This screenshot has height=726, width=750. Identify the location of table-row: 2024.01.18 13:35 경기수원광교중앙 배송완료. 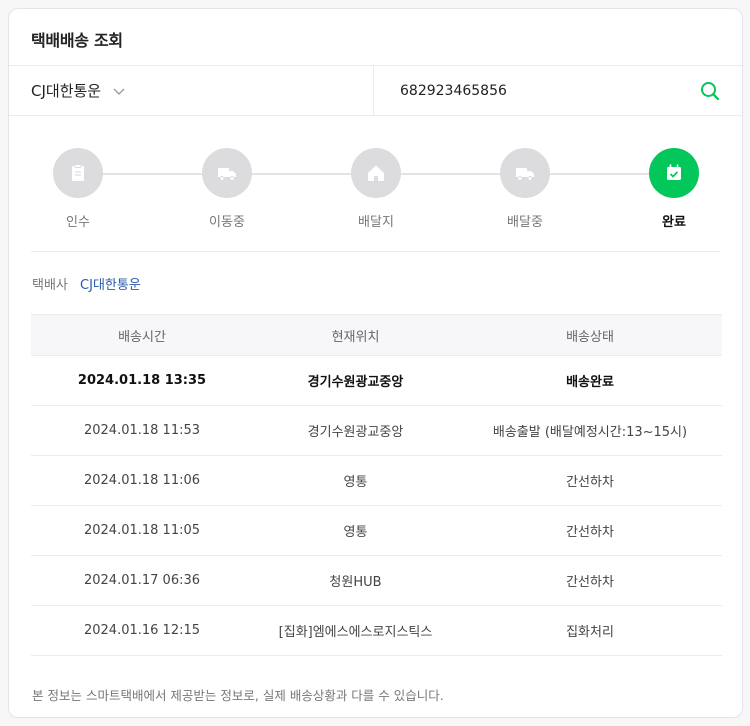
(376, 380).